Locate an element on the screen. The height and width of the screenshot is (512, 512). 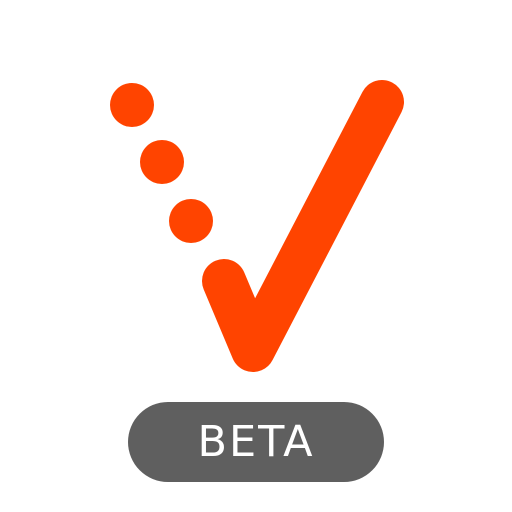
beta-badge-label: BETA is located at coordinates (256, 441).